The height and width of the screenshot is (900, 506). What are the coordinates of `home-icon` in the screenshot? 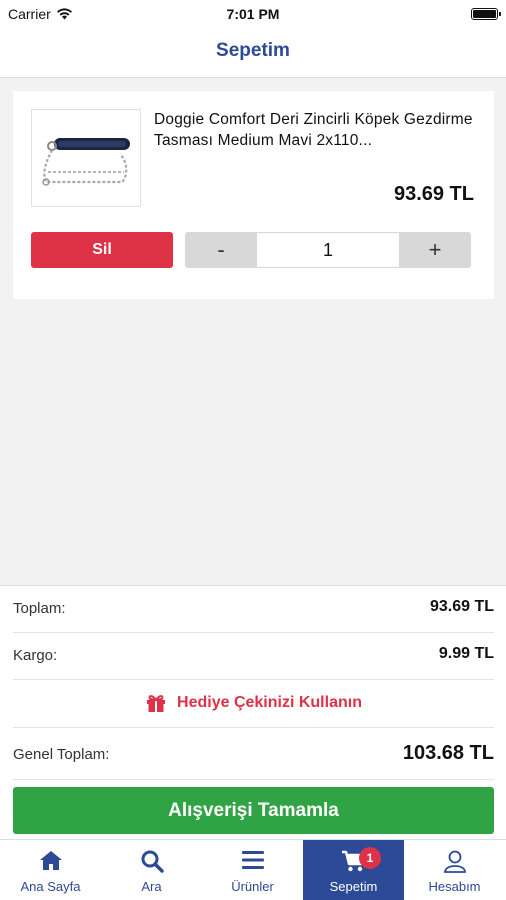 It's located at (50, 860).